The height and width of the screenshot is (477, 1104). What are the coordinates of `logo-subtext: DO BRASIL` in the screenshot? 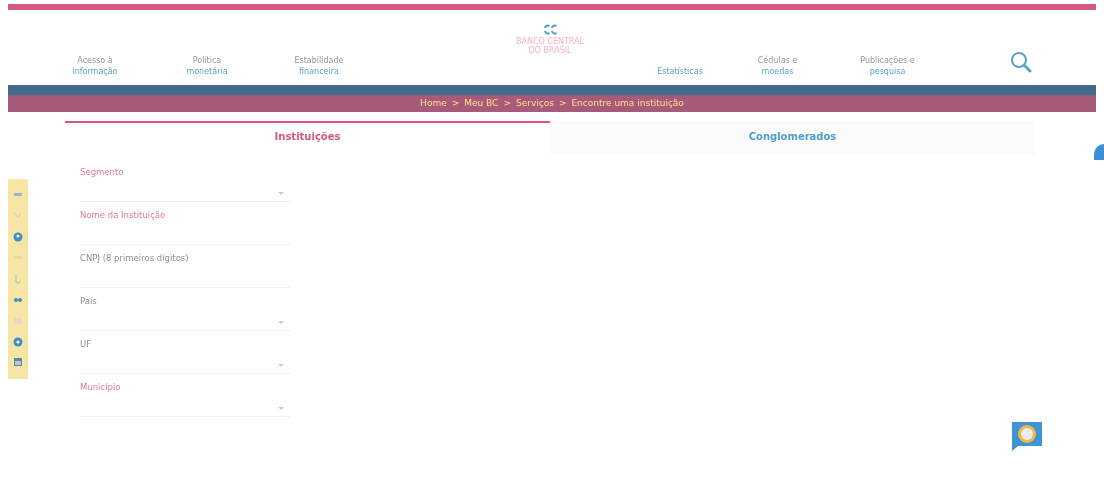 It's located at (550, 50).